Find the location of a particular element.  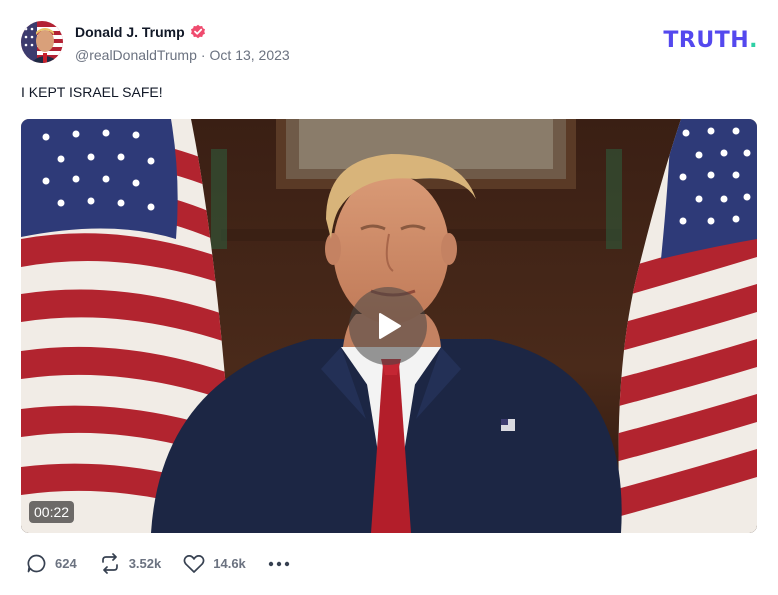

retruth-count: 3.52k is located at coordinates (145, 563).